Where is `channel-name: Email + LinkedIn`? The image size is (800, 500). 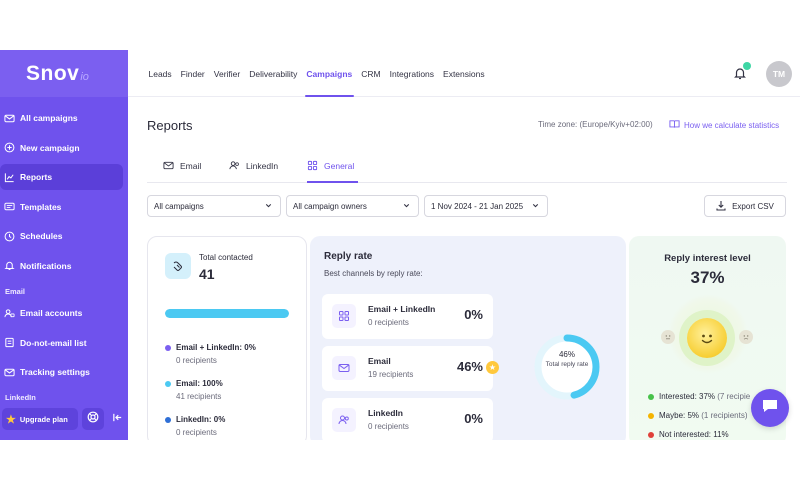
channel-name: Email + LinkedIn is located at coordinates (402, 309).